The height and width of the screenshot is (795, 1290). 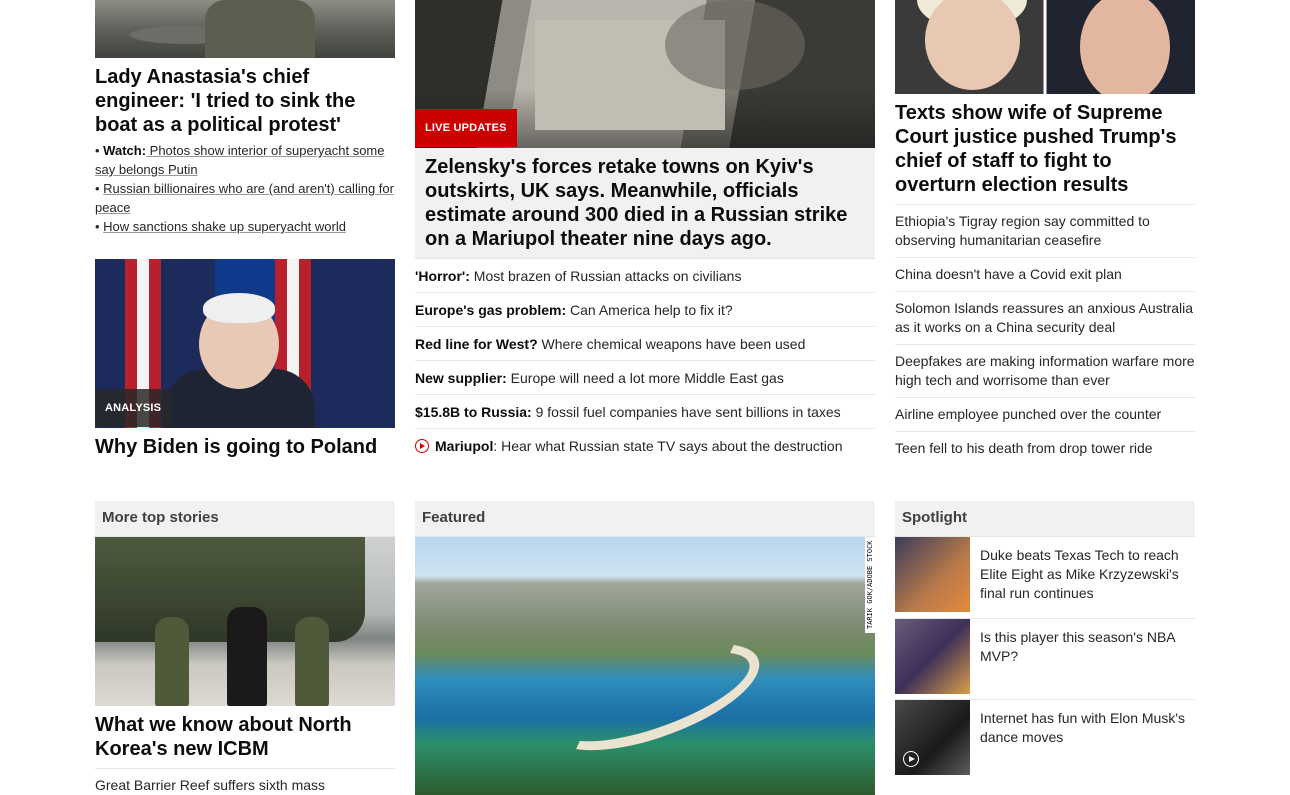 What do you see at coordinates (972, 45) in the screenshot?
I see `woman-face` at bounding box center [972, 45].